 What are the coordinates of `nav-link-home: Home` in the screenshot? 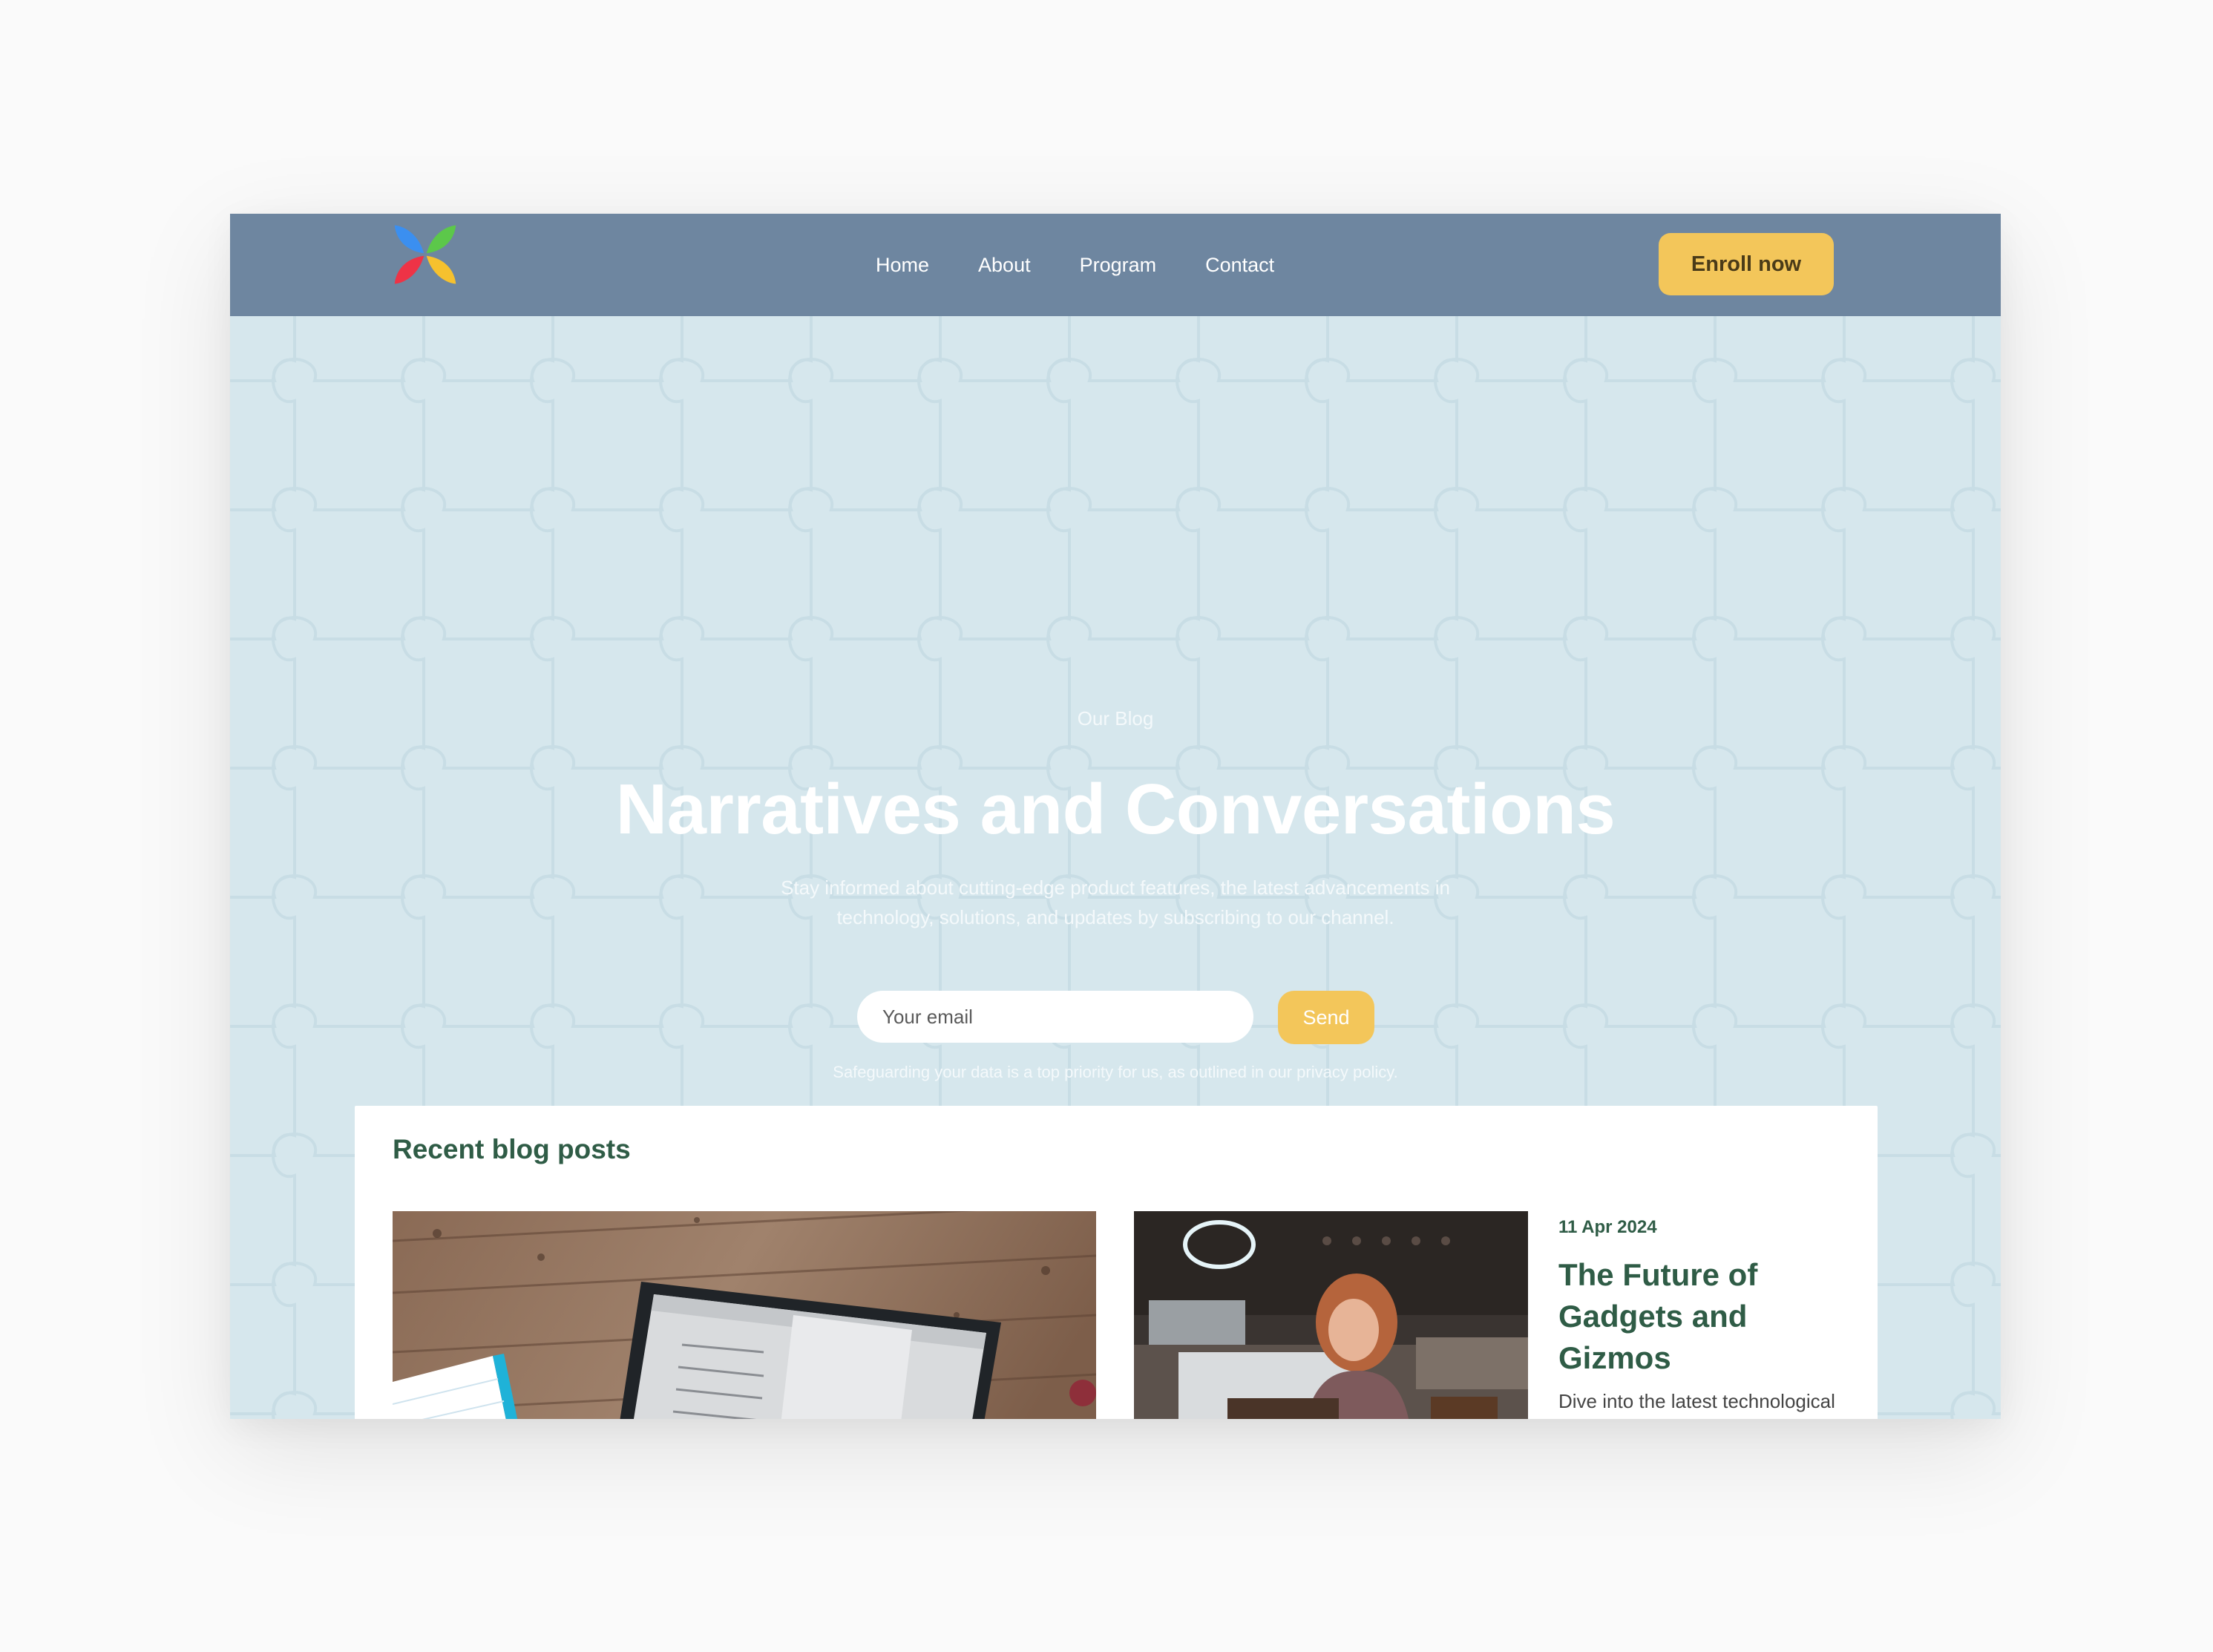 It's located at (902, 265).